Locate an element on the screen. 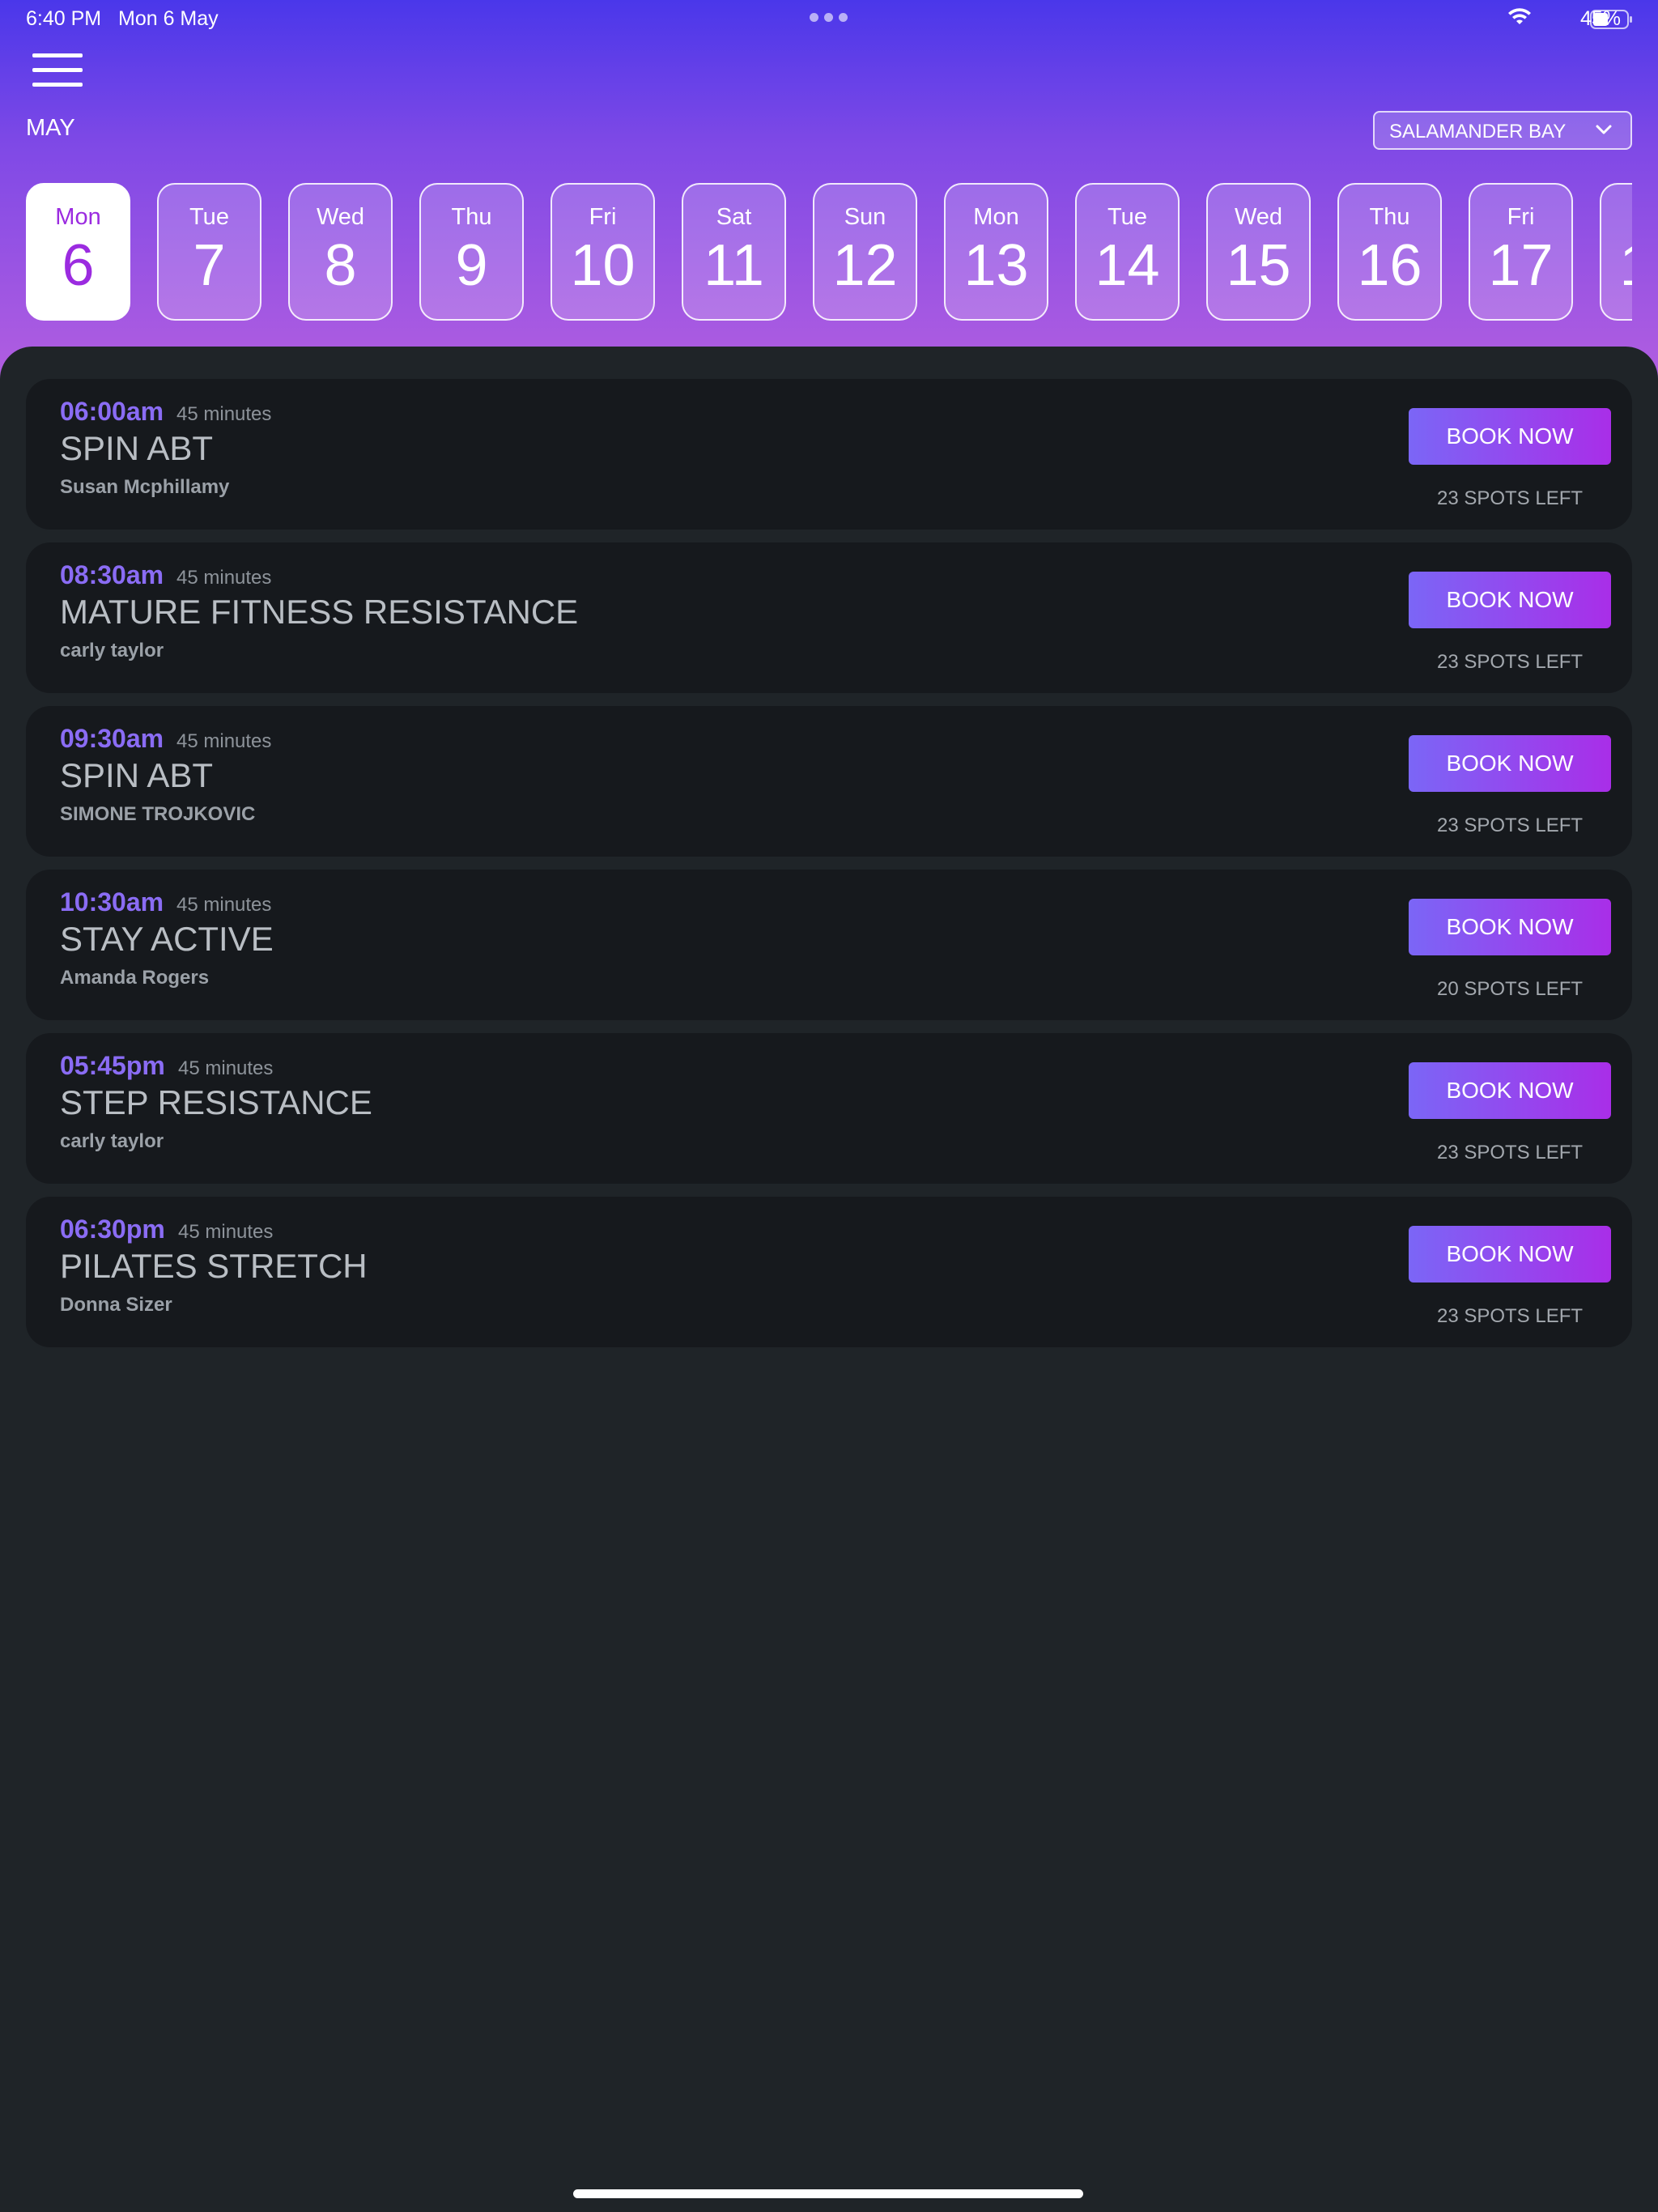  day-sun-12: Sun 12 is located at coordinates (865, 252).